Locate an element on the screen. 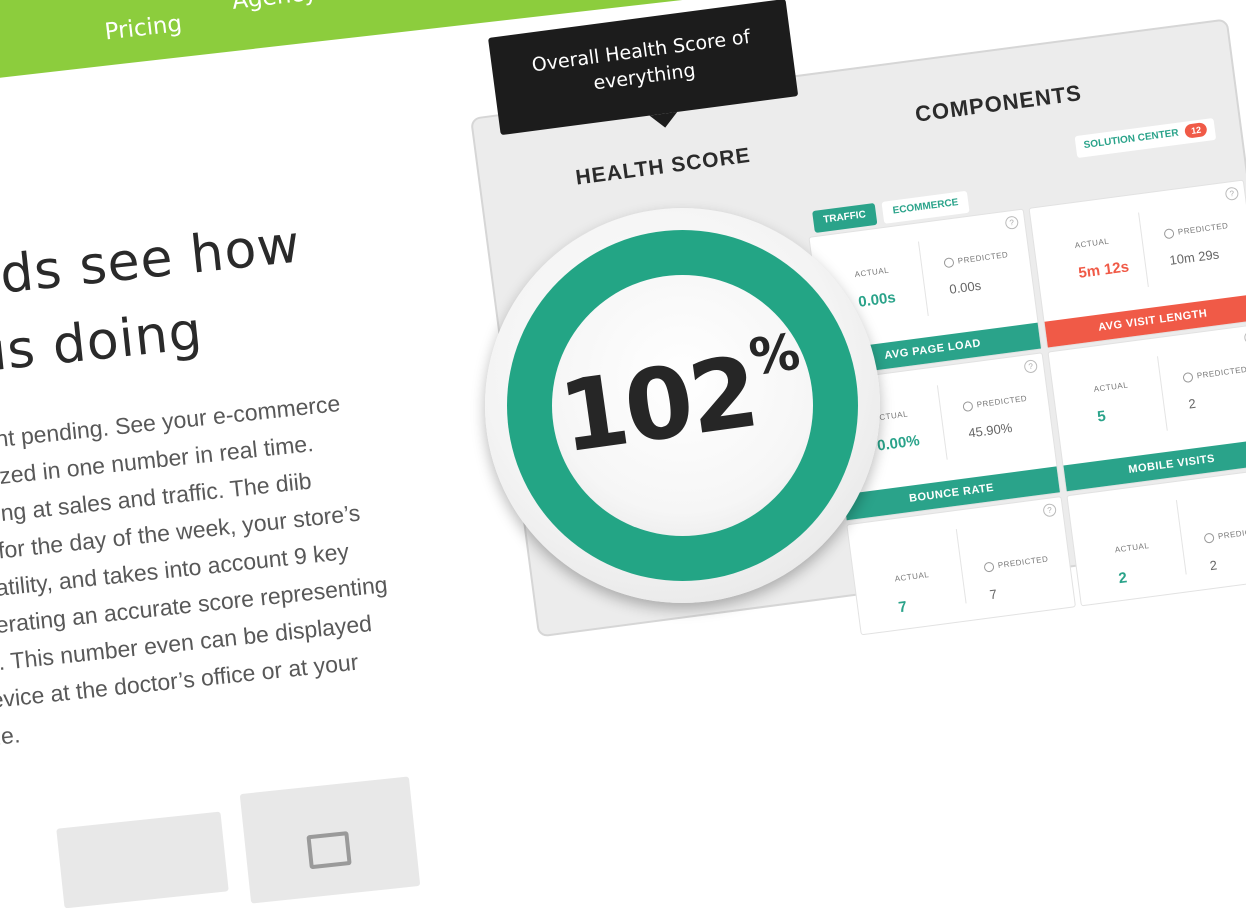 This screenshot has height=908, width=1246. hero-paragraph-line: me. is located at coordinates (11, 736).